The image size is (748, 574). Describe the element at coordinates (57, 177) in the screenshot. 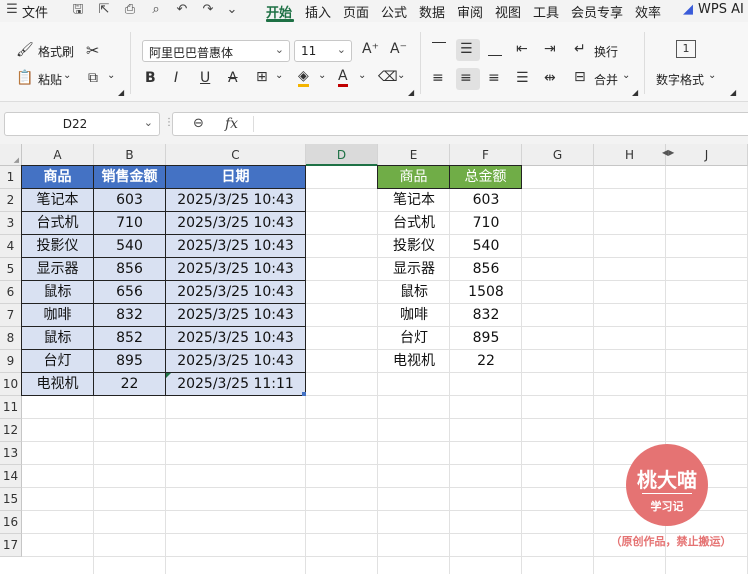

I see `table1-header-cell: 商品` at that location.